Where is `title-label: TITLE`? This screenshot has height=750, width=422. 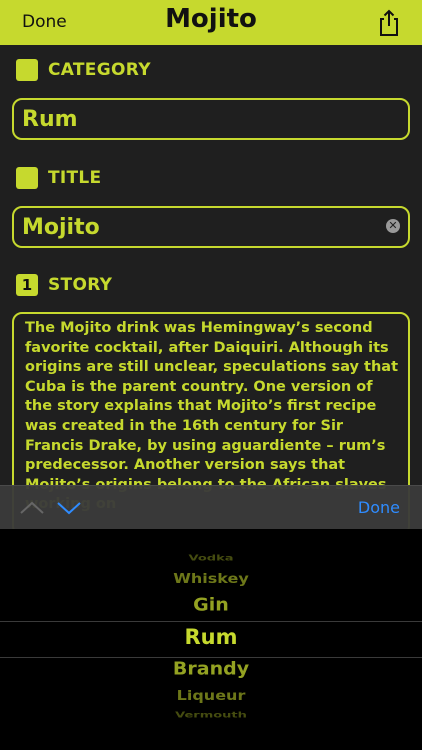 title-label: TITLE is located at coordinates (75, 178).